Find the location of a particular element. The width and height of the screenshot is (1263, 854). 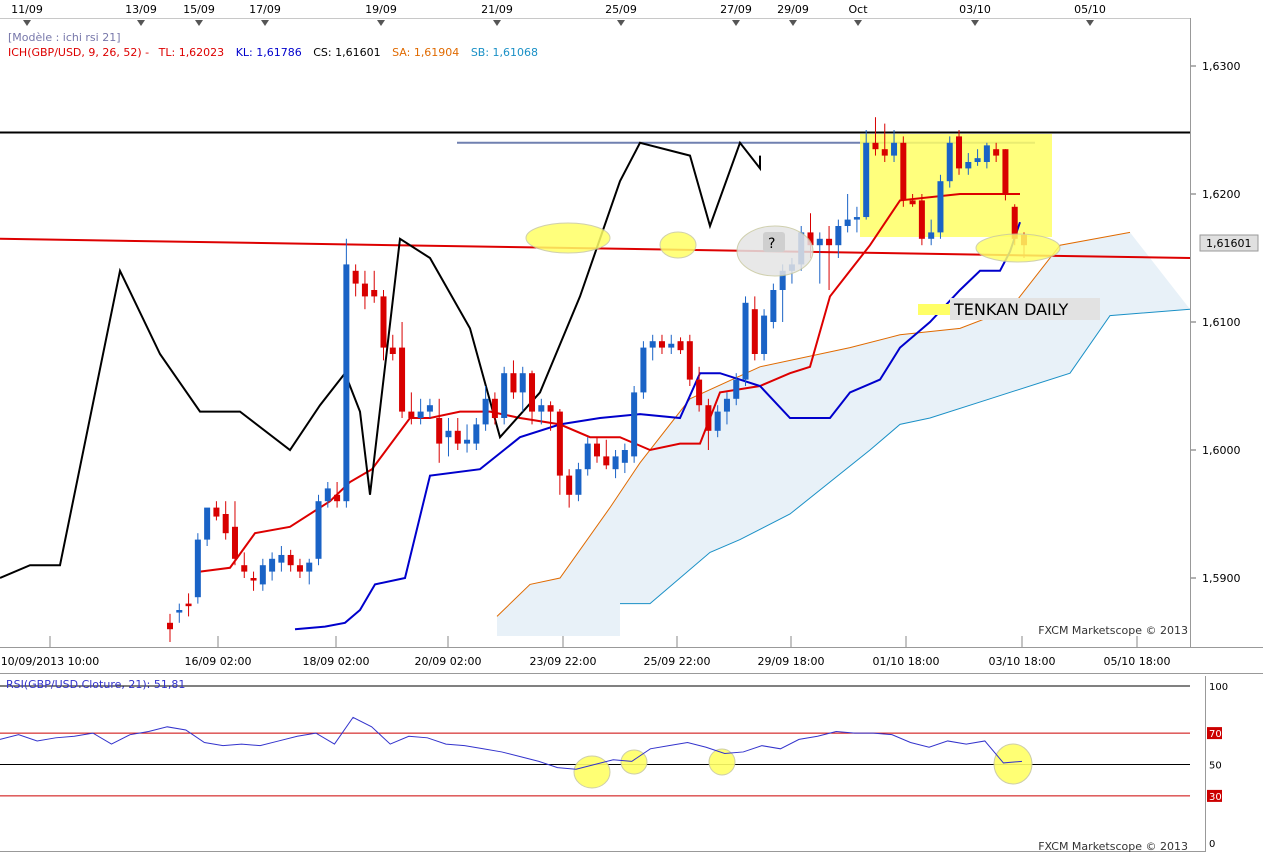

question-mark: ? is located at coordinates (771, 244).